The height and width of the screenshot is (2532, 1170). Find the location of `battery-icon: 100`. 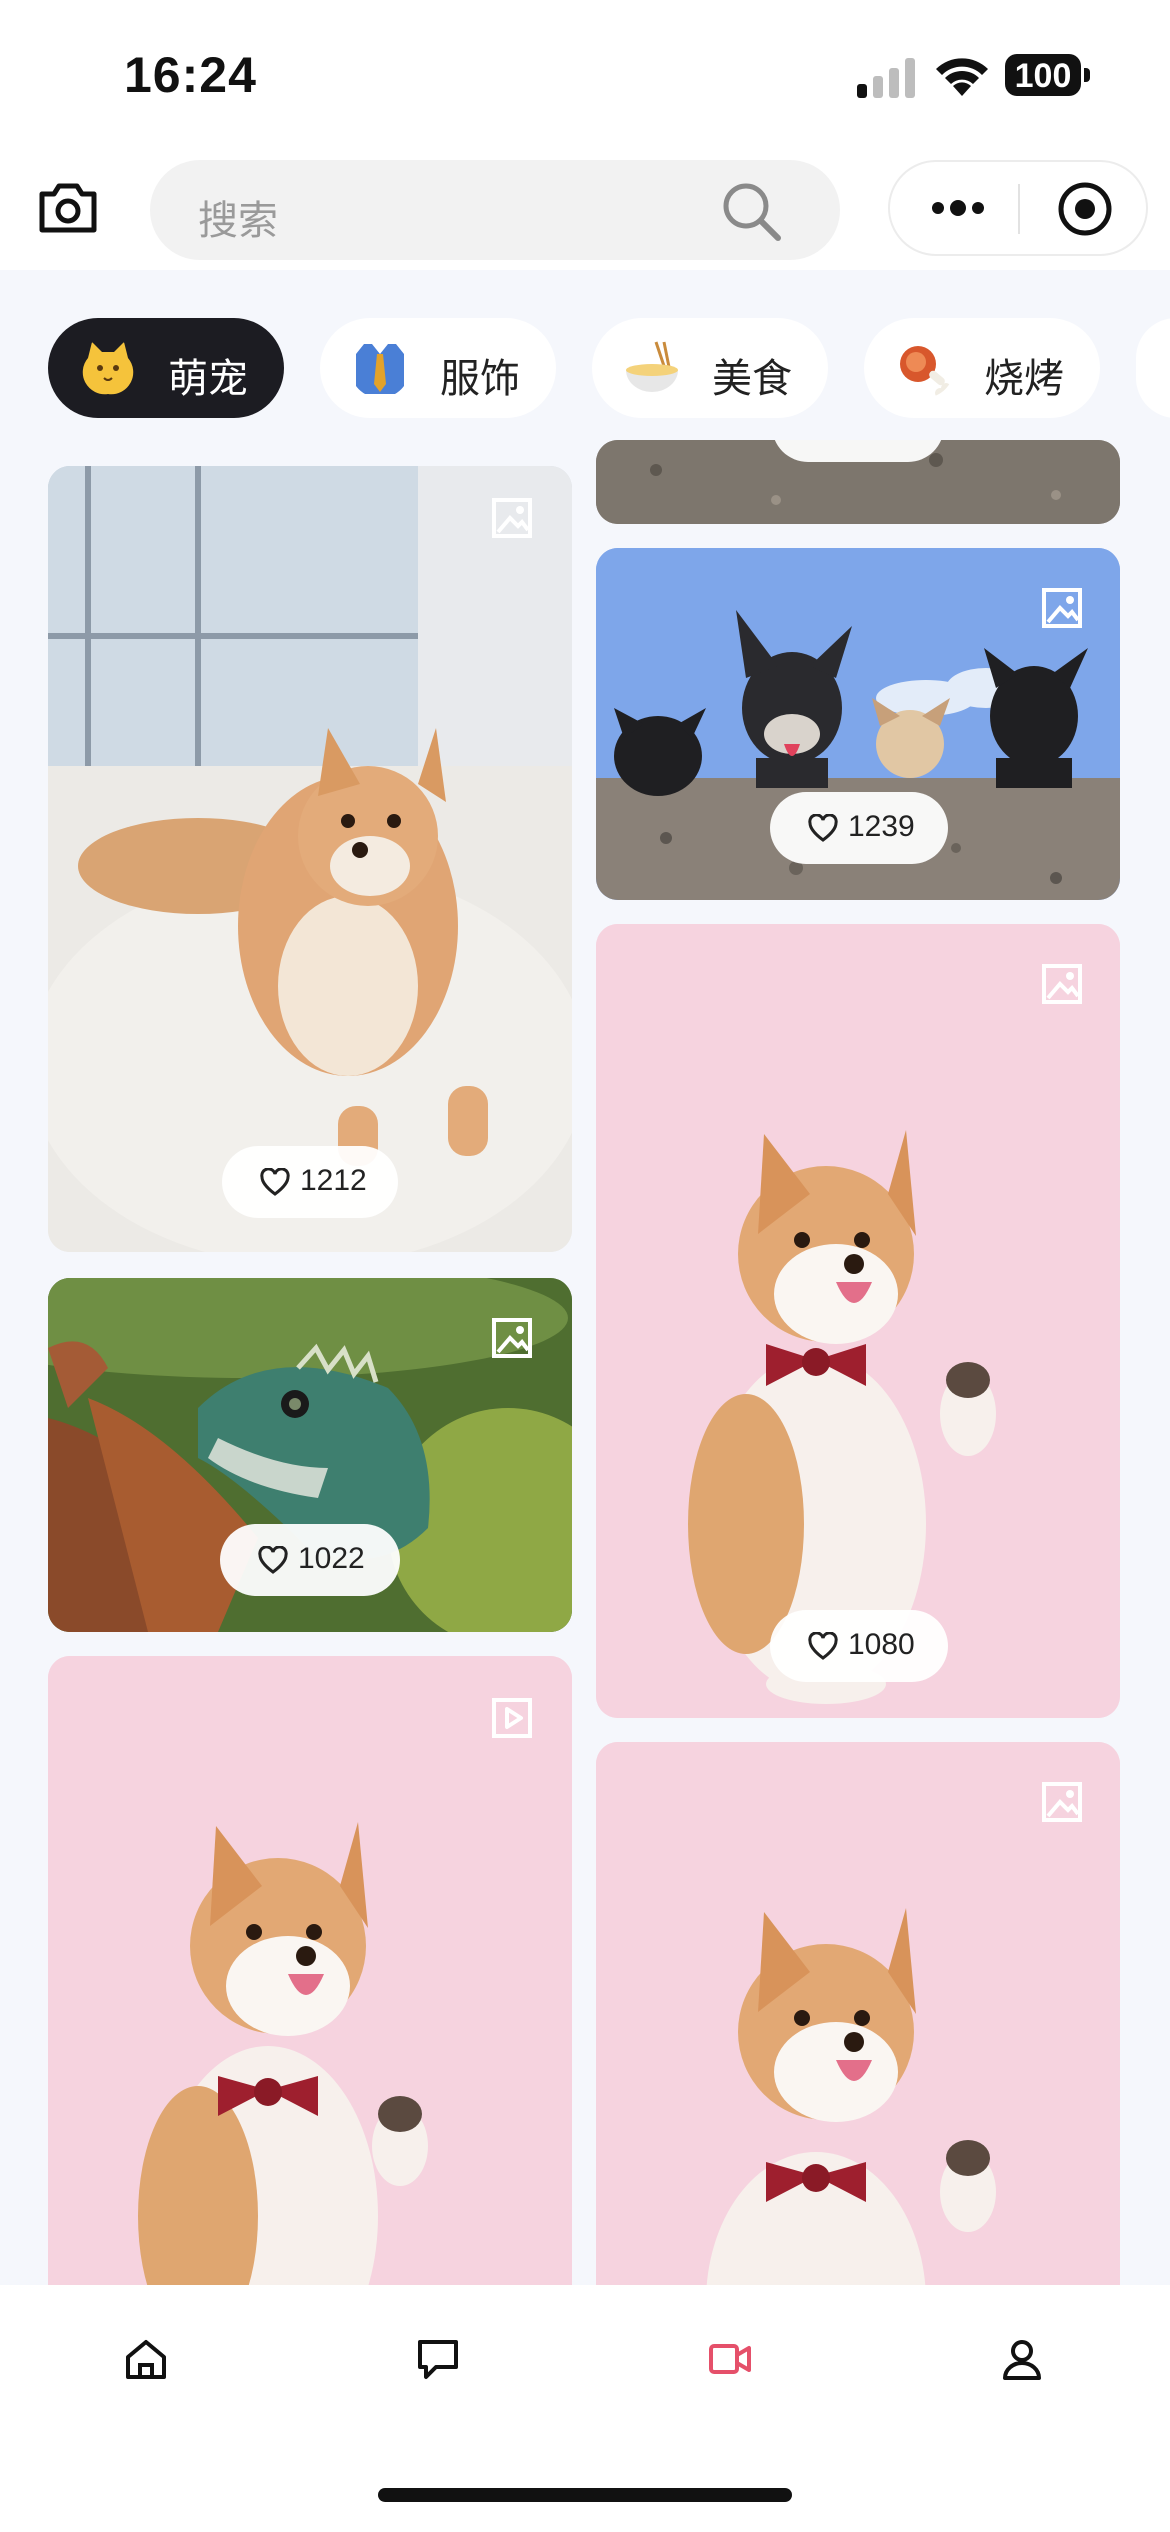

battery-icon: 100 is located at coordinates (1048, 76).